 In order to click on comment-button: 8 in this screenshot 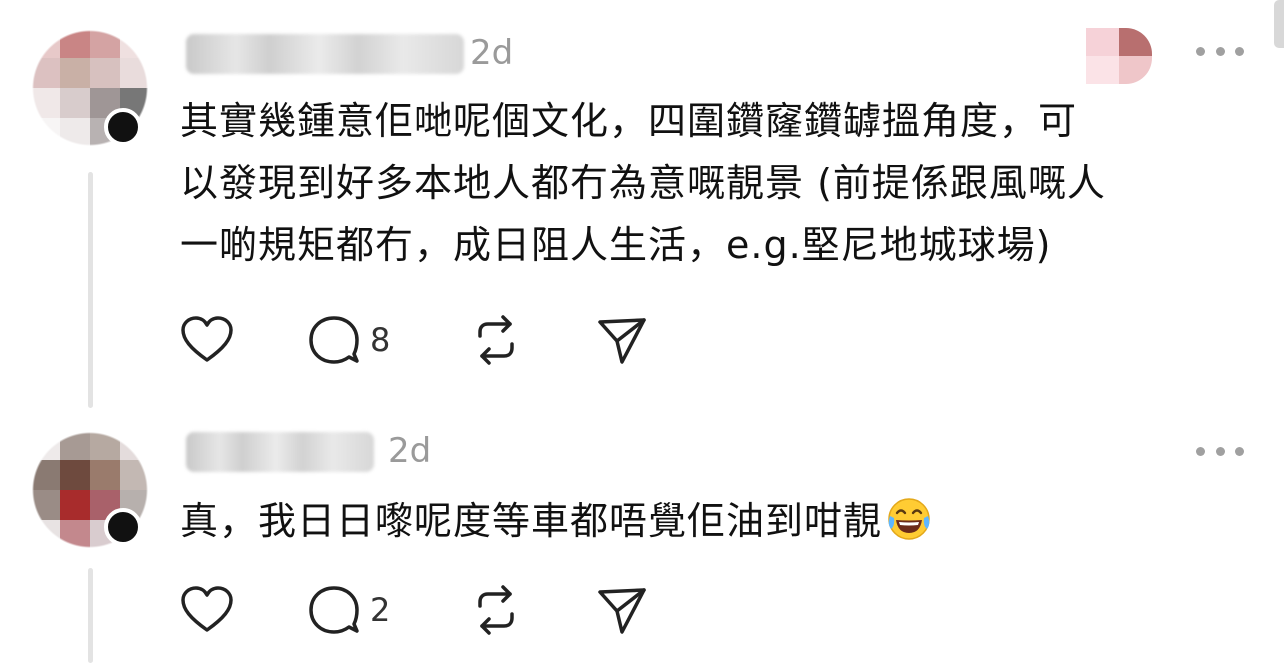, I will do `click(349, 340)`.